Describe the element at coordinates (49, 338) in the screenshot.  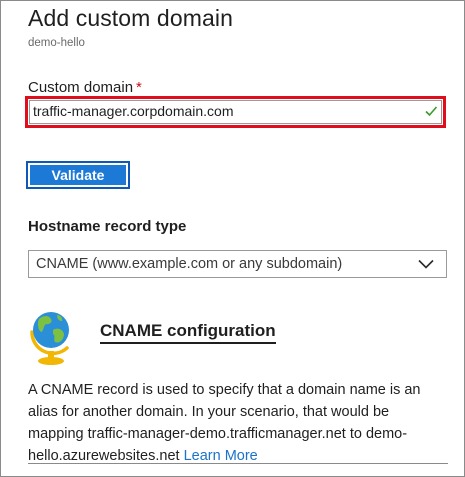
I see `globe-icon` at that location.